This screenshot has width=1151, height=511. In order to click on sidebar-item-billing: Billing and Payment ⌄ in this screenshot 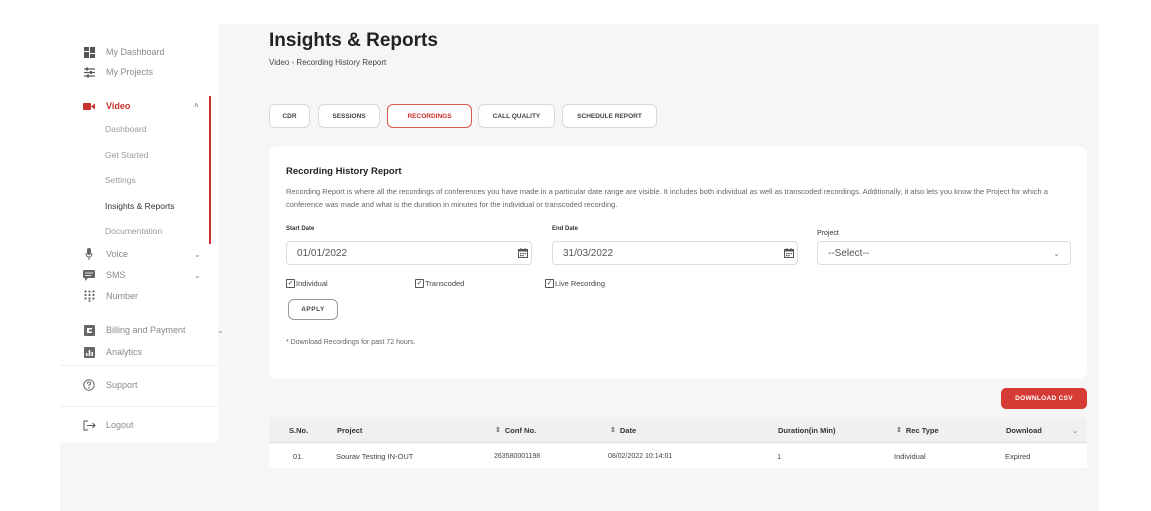, I will do `click(153, 330)`.